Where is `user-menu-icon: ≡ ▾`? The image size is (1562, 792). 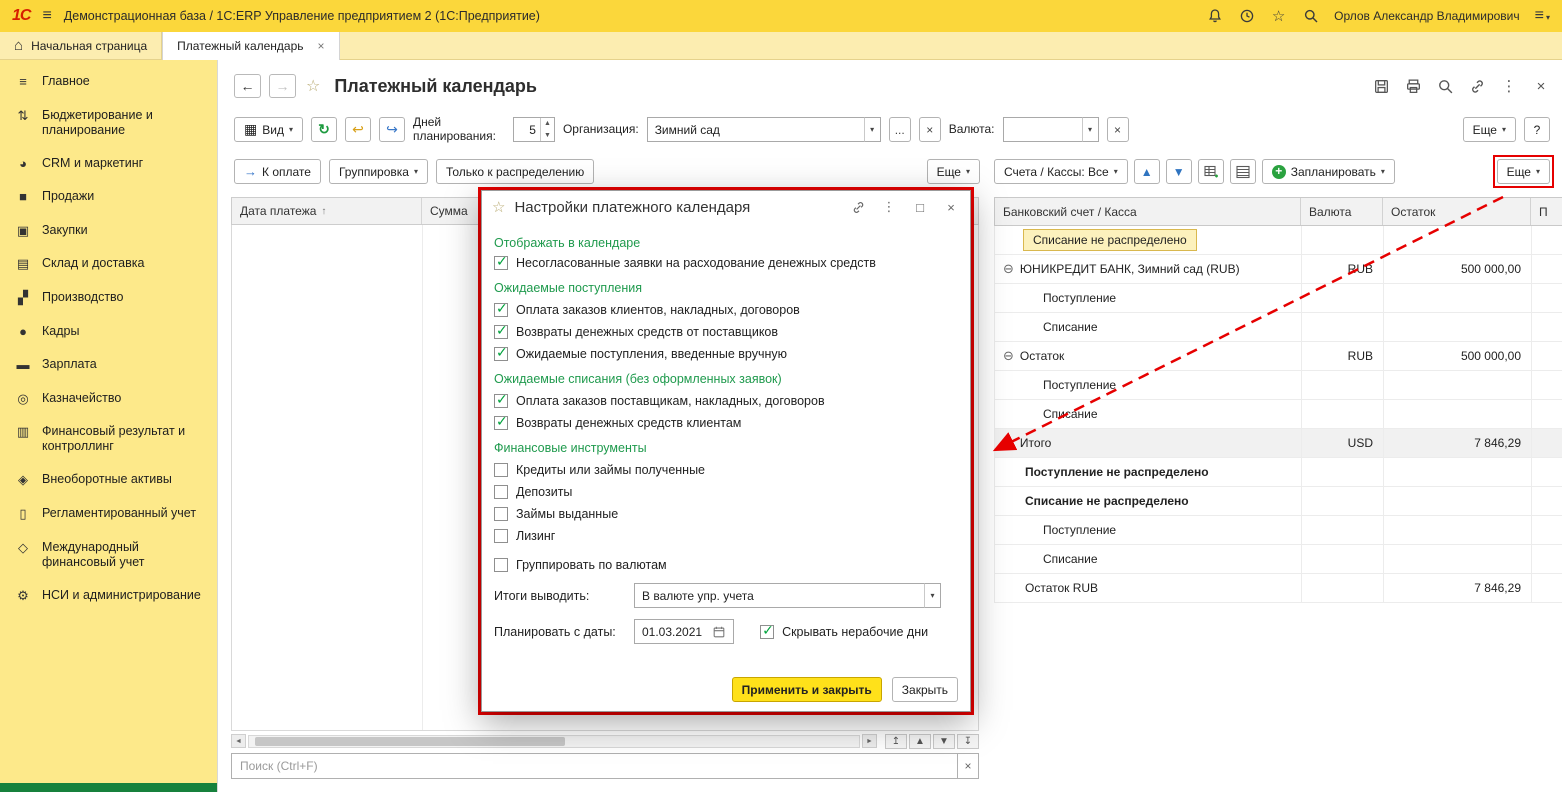
user-menu-icon: ≡ ▾ is located at coordinates (1542, 16).